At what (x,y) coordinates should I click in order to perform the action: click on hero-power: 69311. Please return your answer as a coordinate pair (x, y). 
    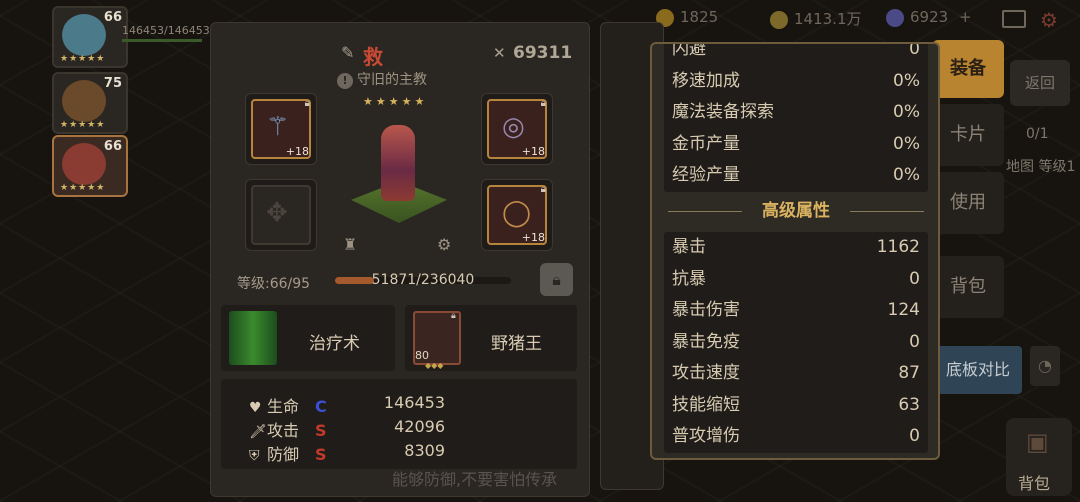
    Looking at the image, I should click on (543, 53).